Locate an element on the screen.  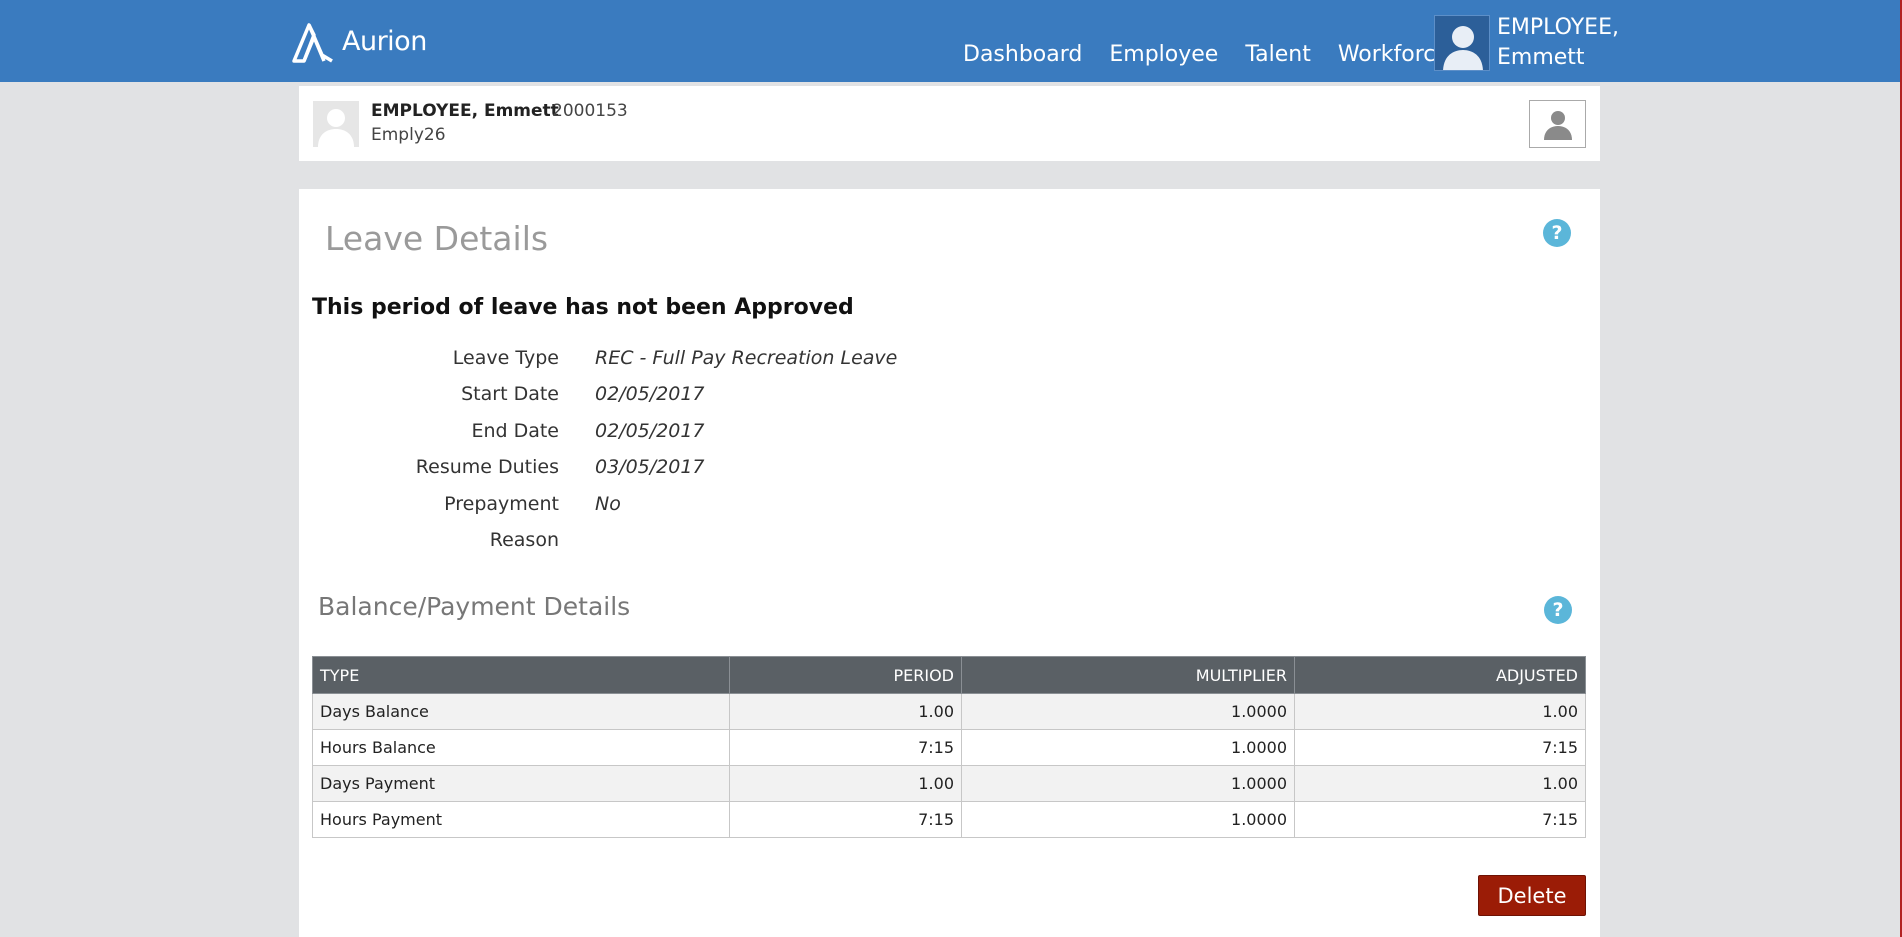
logo-text: Aurion is located at coordinates (384, 41).